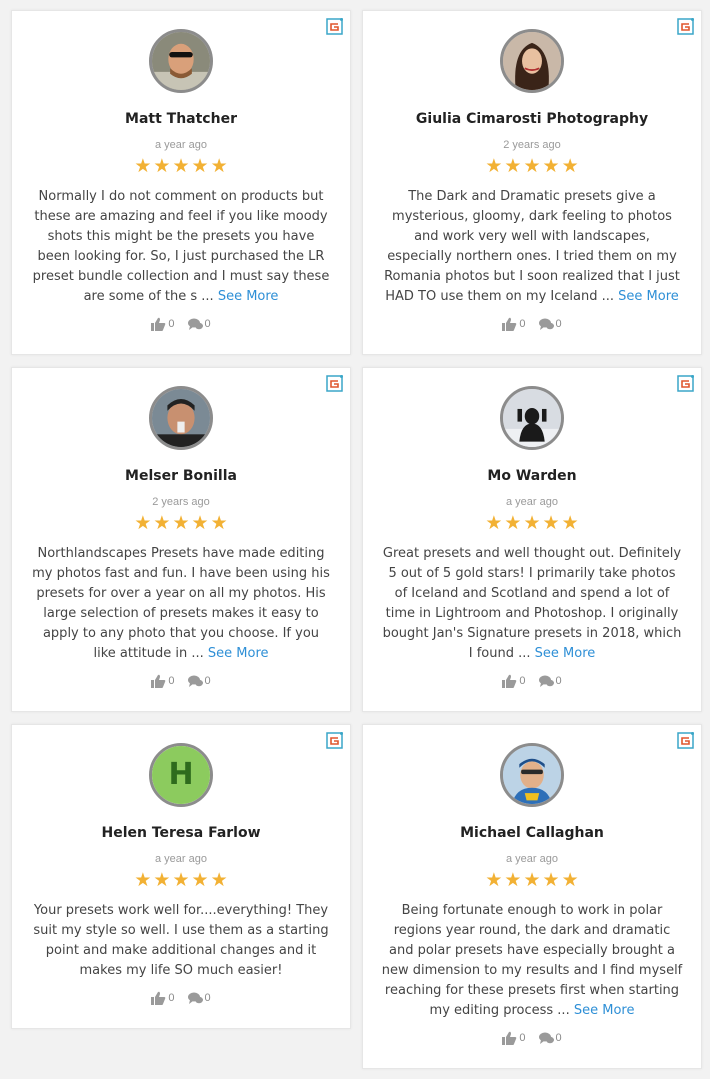 The width and height of the screenshot is (710, 1079). Describe the element at coordinates (532, 833) in the screenshot. I see `reviewer-name: Michael Callaghan` at that location.